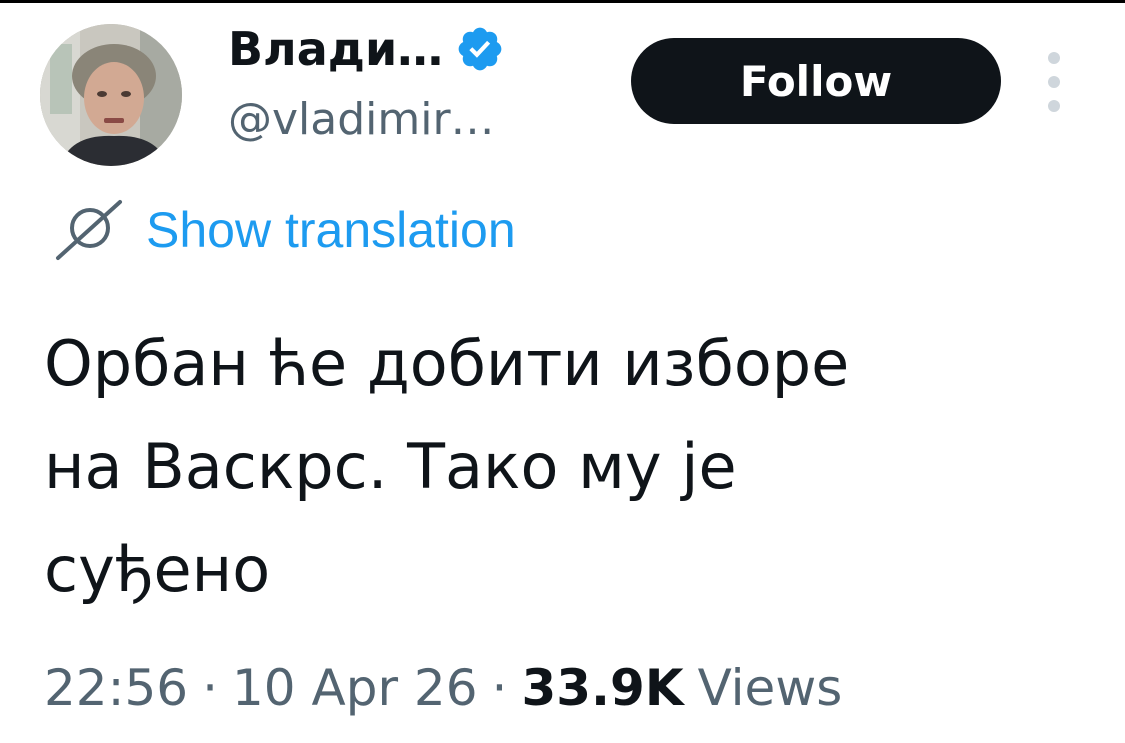 This screenshot has height=743, width=1125. Describe the element at coordinates (331, 230) in the screenshot. I see `show-translation-label: Show translation` at that location.